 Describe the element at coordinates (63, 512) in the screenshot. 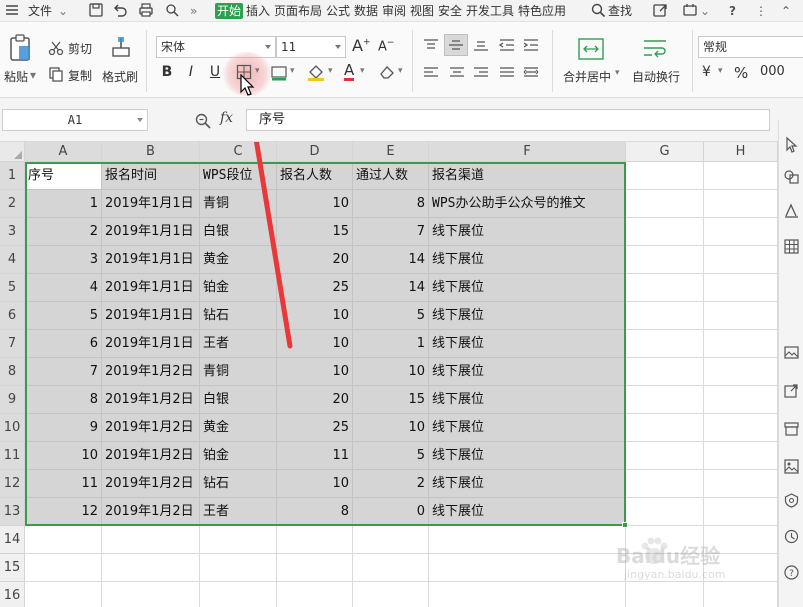

I see `cell-a13: 12` at that location.